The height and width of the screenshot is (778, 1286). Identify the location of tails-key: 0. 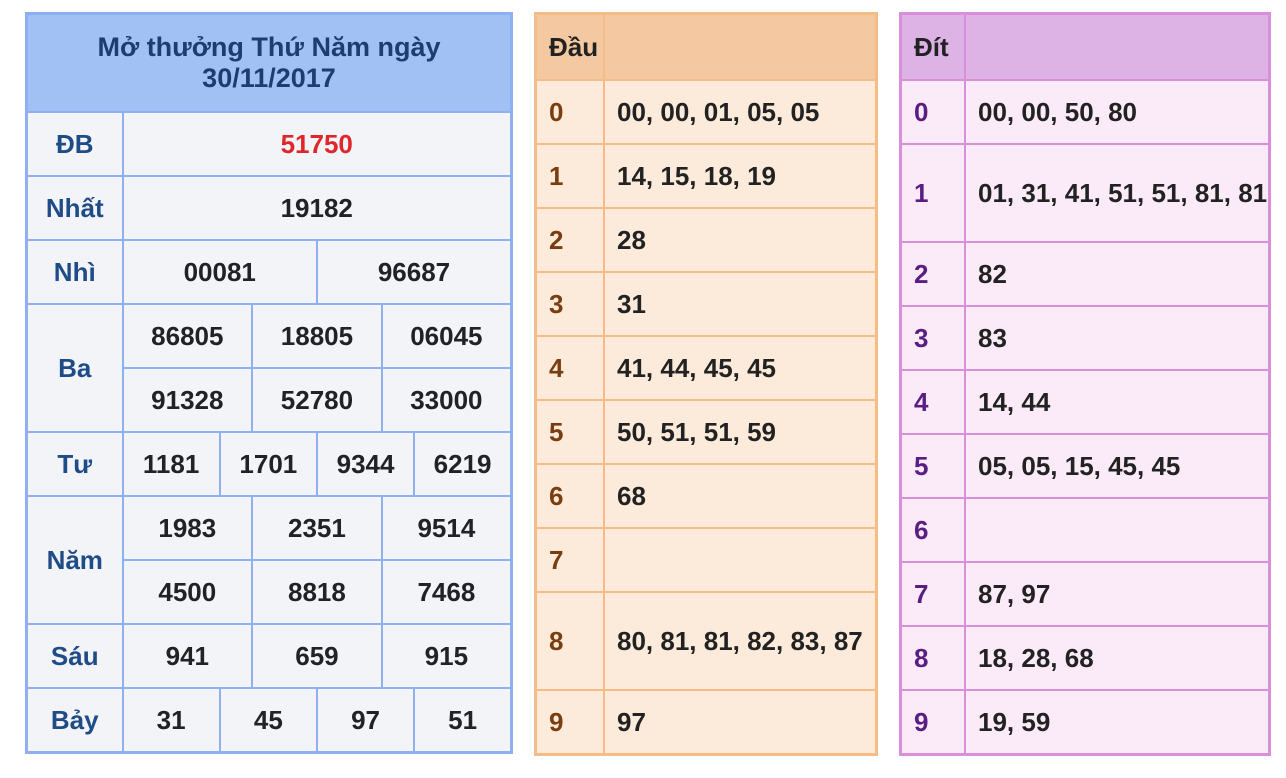
(932, 112).